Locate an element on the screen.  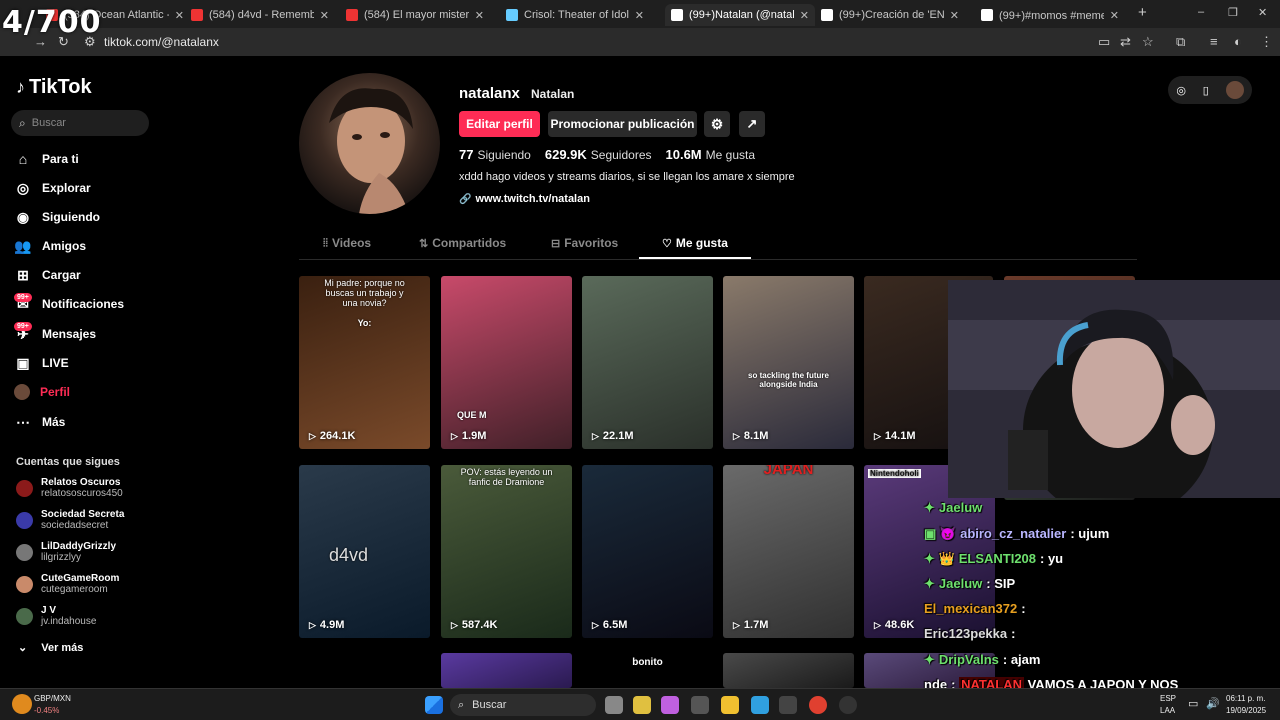
language-indicator: ESP is located at coordinates (1168, 698).